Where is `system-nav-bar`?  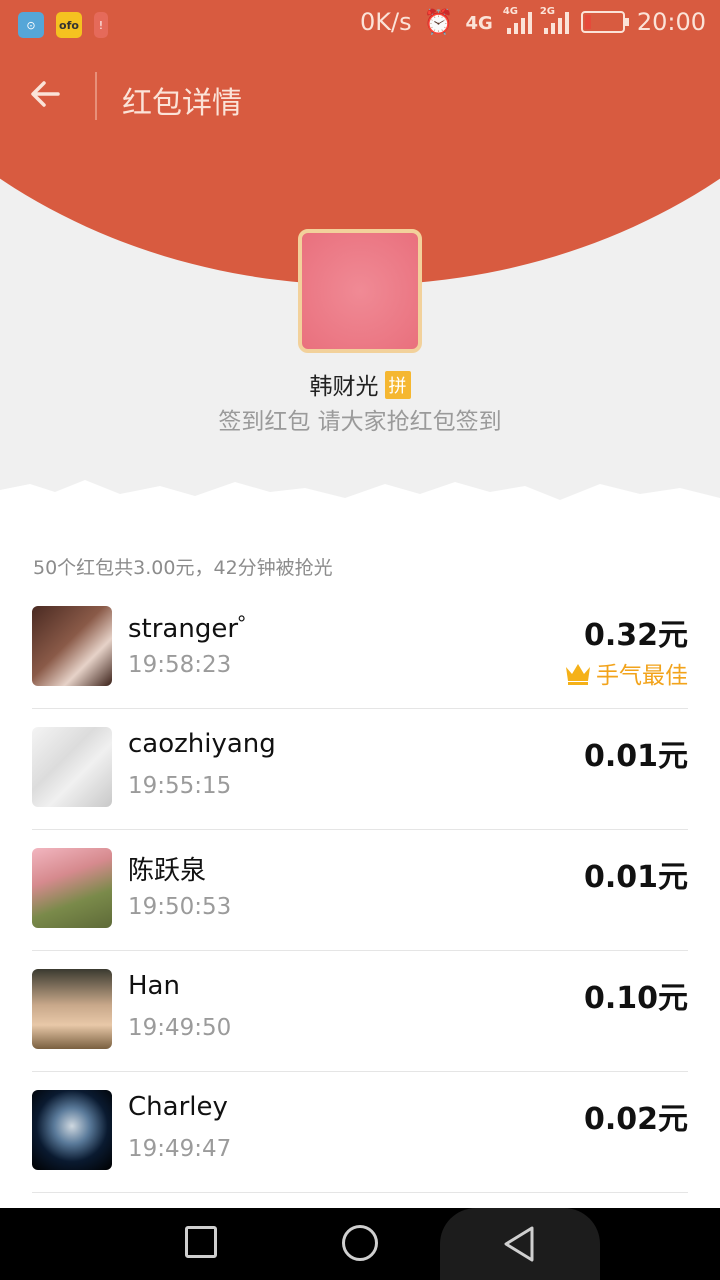
system-nav-bar is located at coordinates (360, 1244).